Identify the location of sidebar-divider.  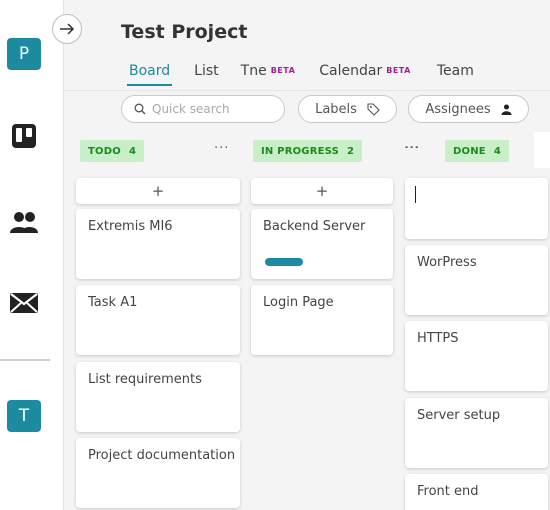
(25, 360).